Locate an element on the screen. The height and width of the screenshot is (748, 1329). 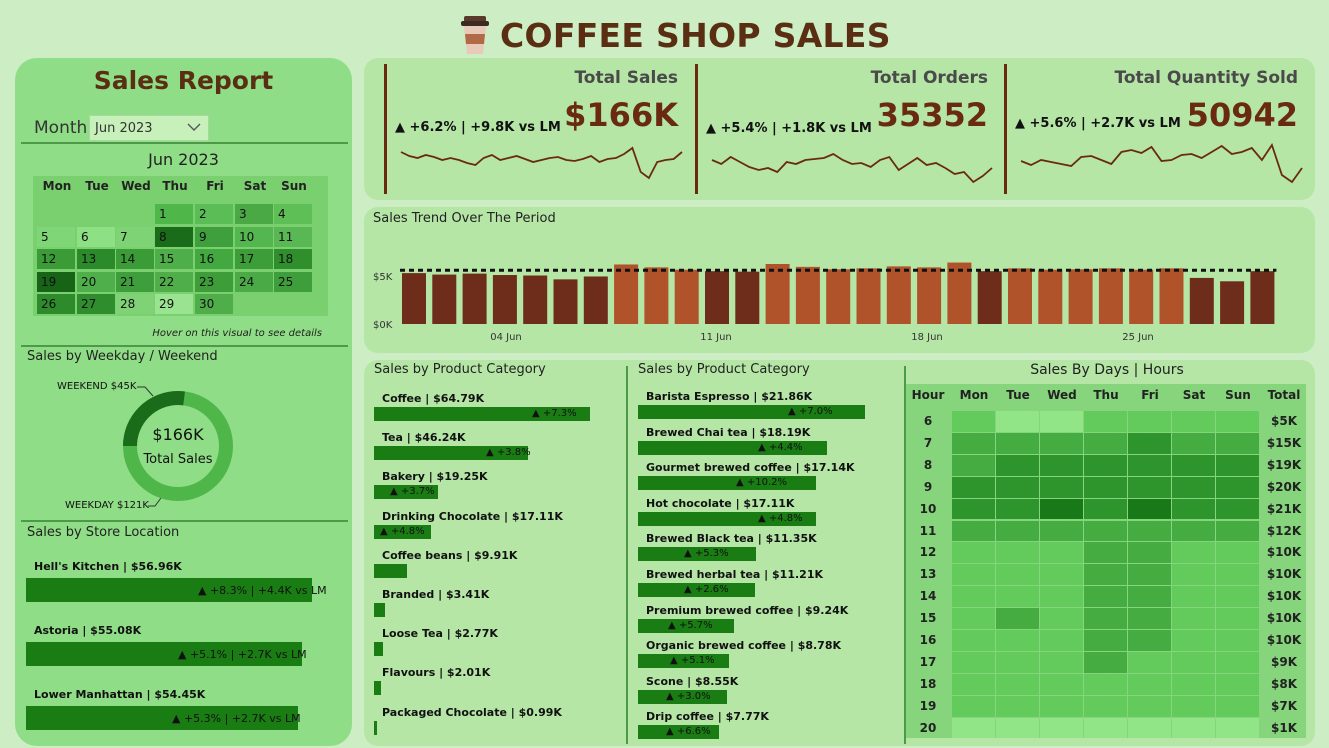
calendar-day: 6 is located at coordinates (96, 236).